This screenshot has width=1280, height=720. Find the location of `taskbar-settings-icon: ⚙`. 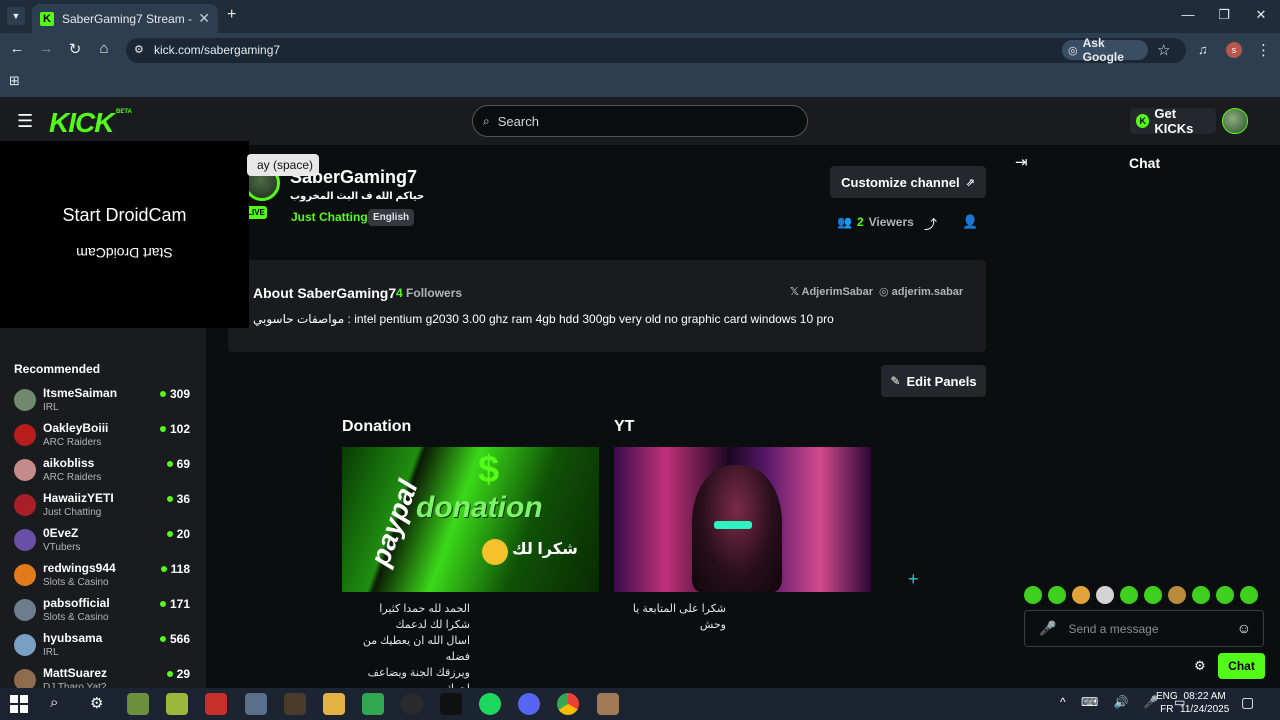

taskbar-settings-icon: ⚙ is located at coordinates (96, 703).